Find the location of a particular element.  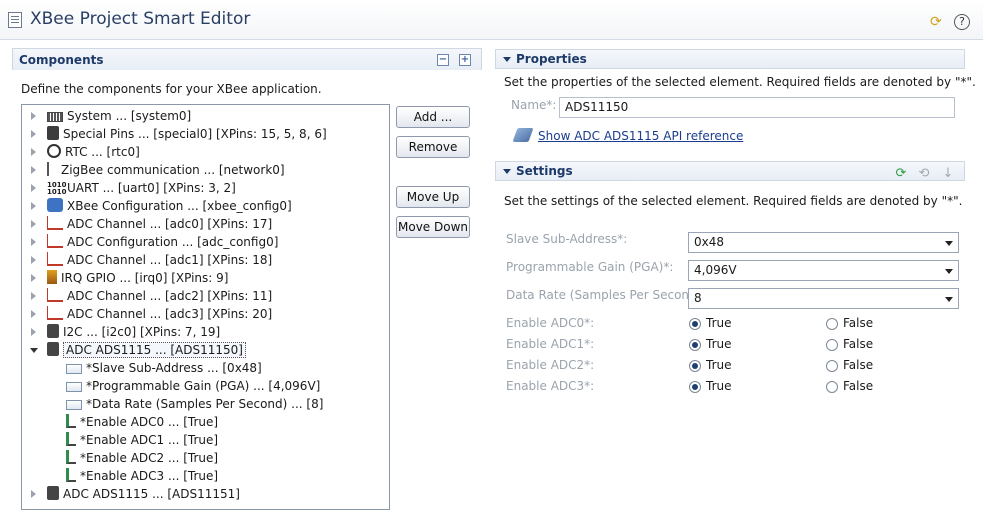

data-rate-label: Data Rate (Samples Per Second)*: is located at coordinates (609, 295).